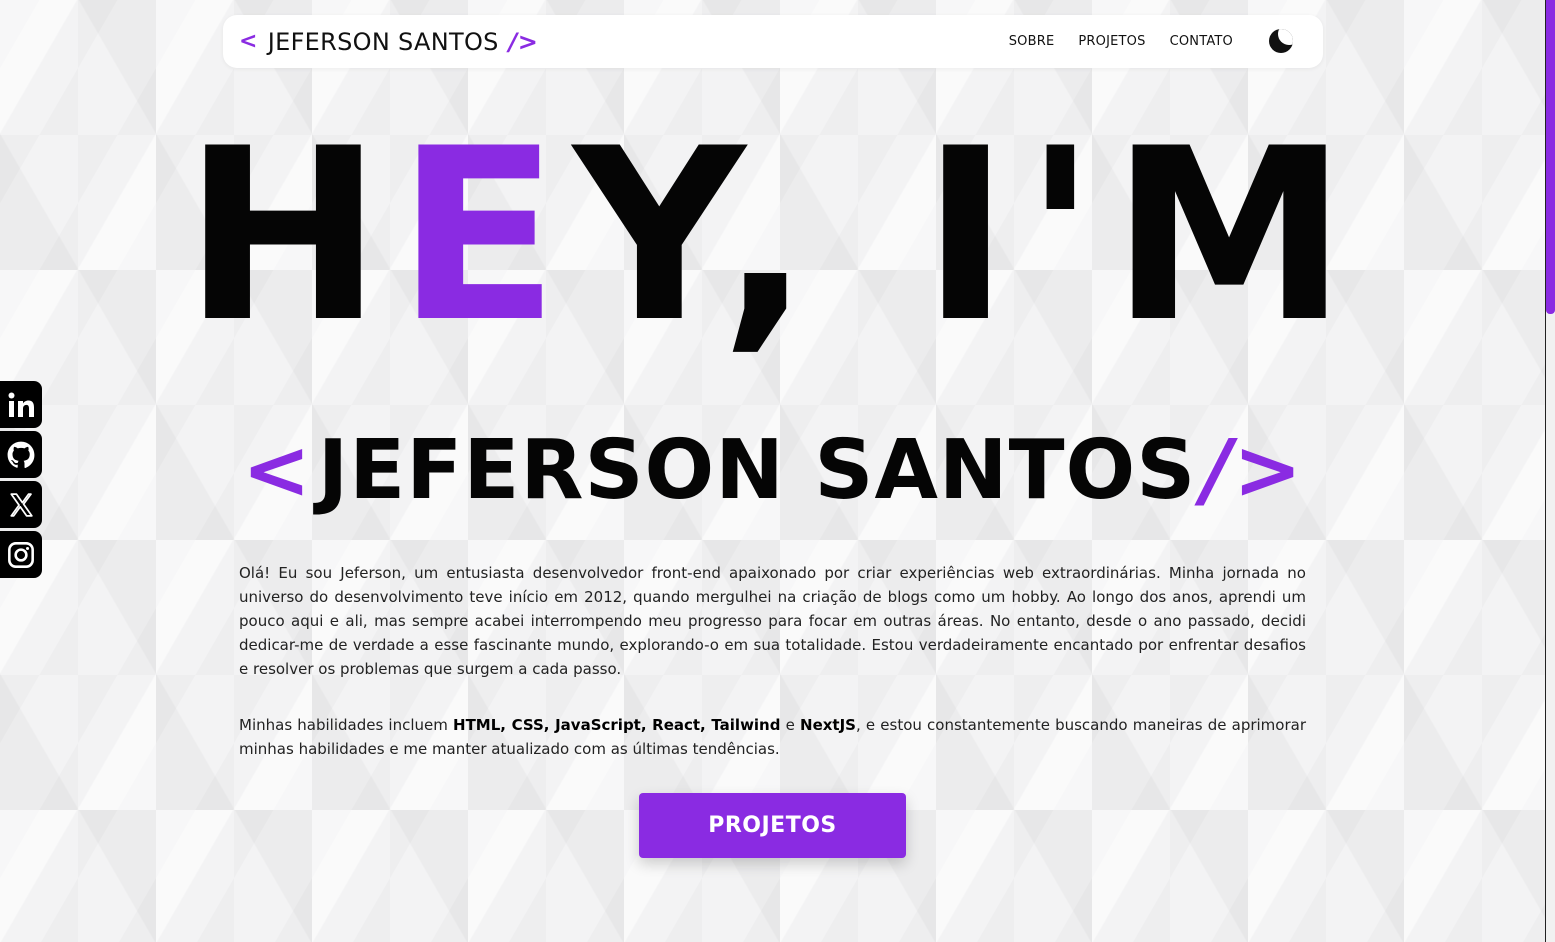 This screenshot has height=942, width=1555. Describe the element at coordinates (828, 725) in the screenshot. I see `skills-last: NextJS` at that location.